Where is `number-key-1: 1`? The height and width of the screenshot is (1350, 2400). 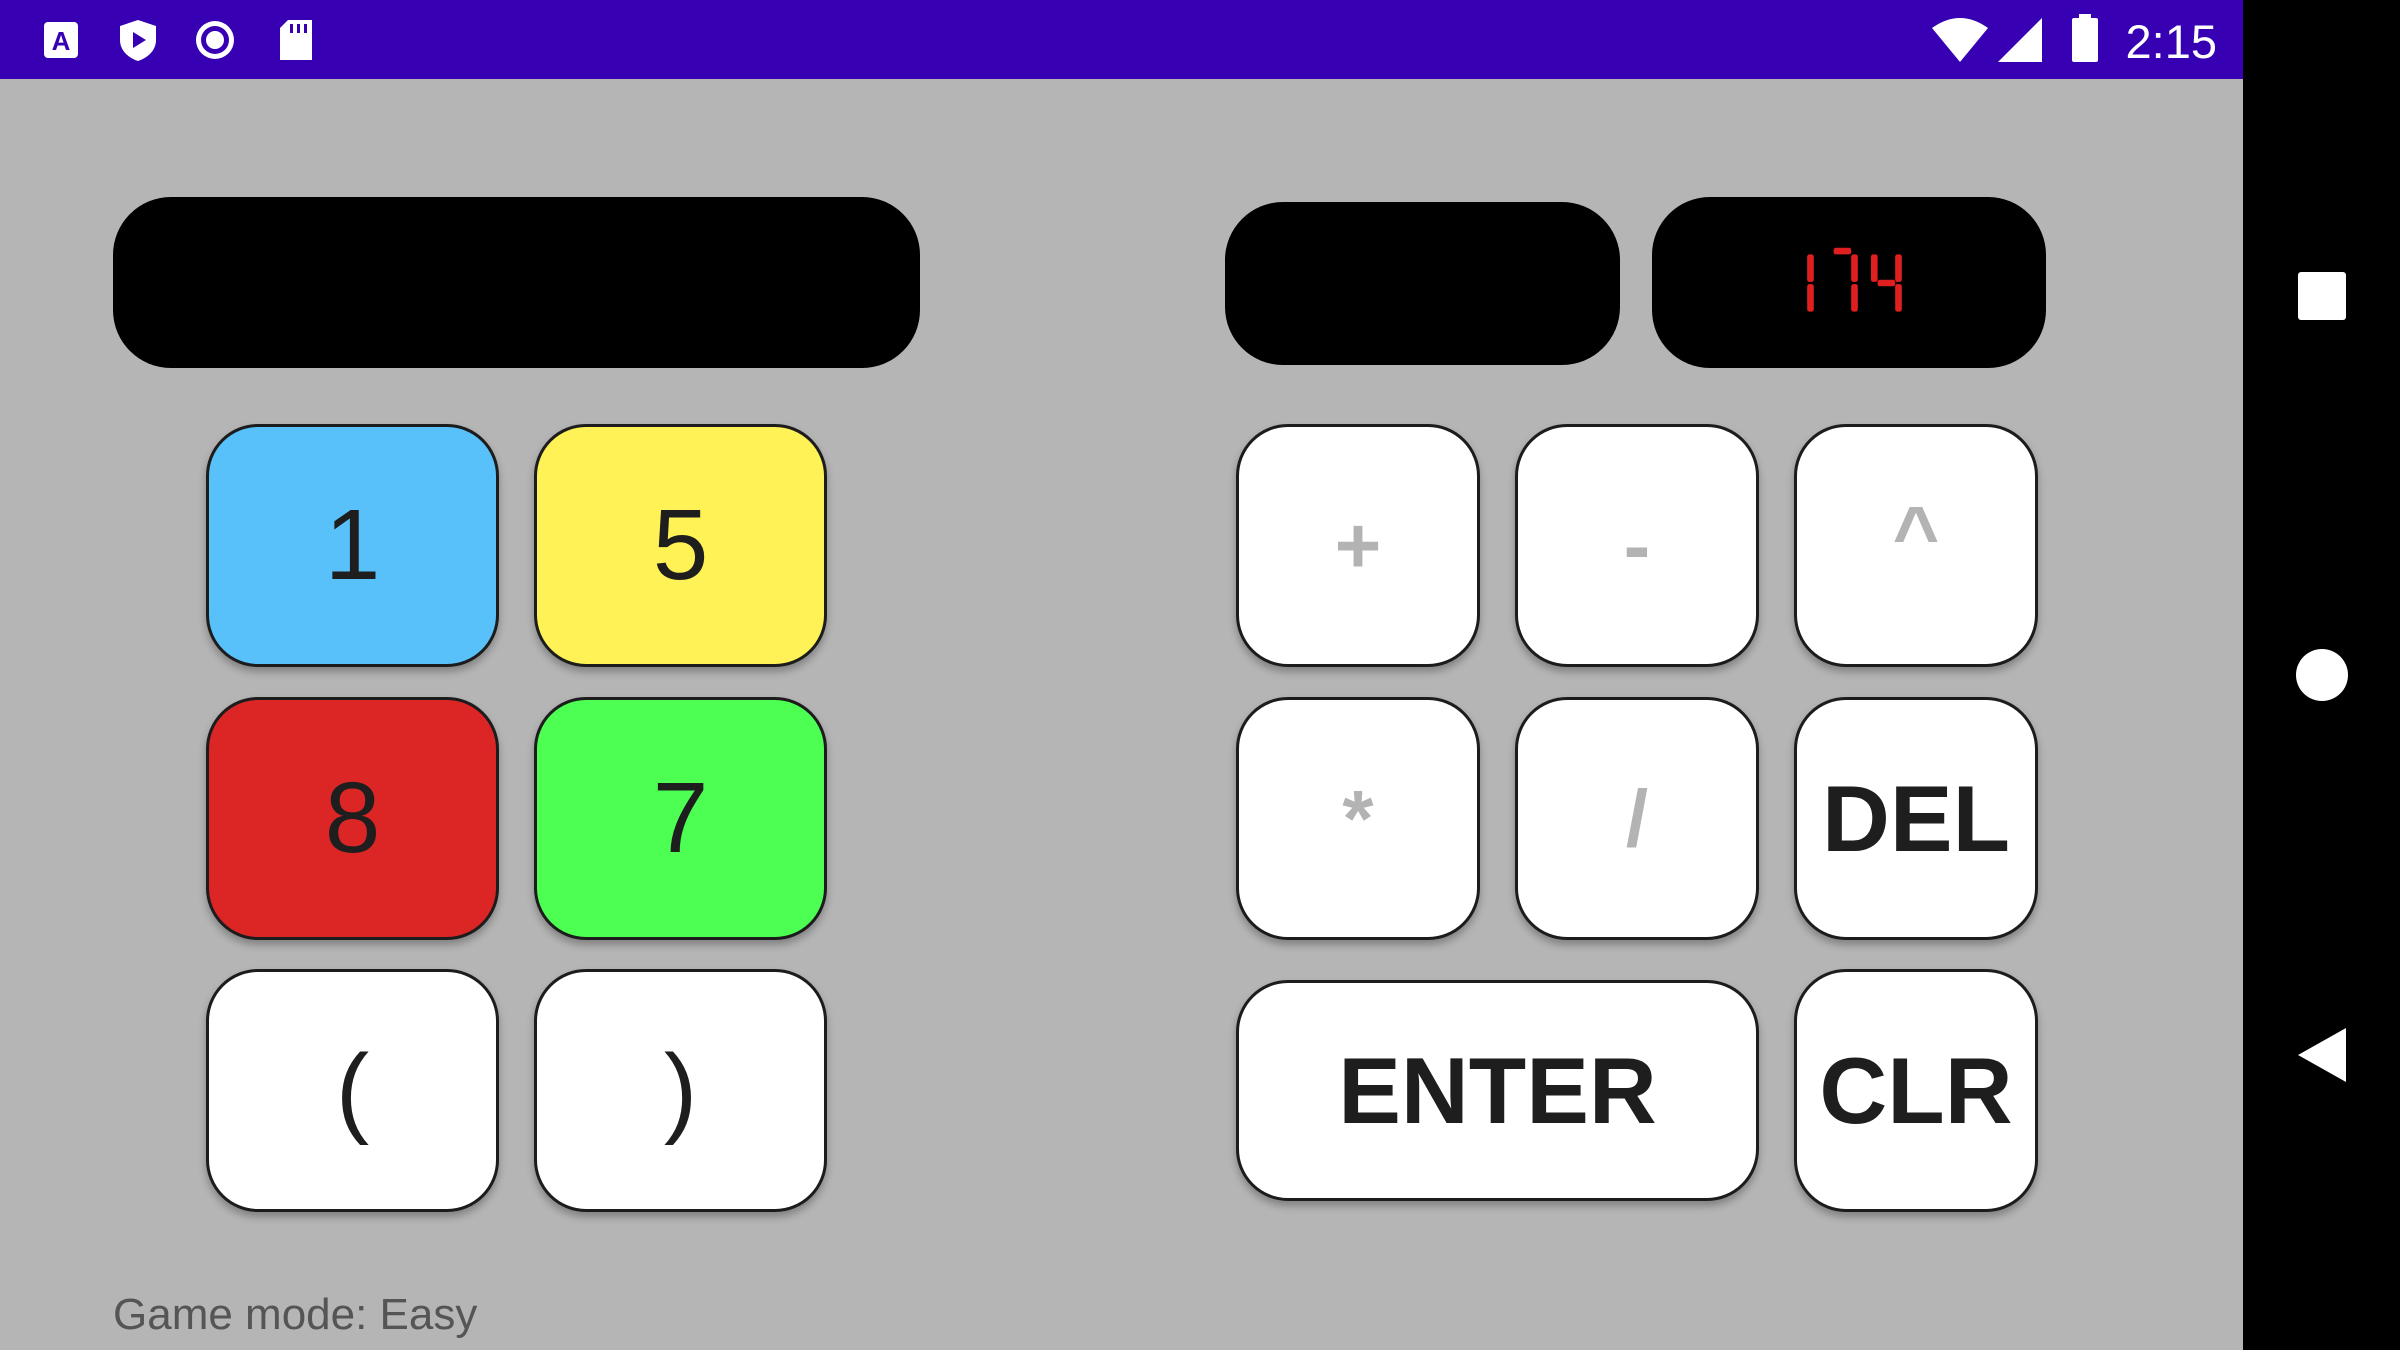
number-key-1: 1 is located at coordinates (352, 545).